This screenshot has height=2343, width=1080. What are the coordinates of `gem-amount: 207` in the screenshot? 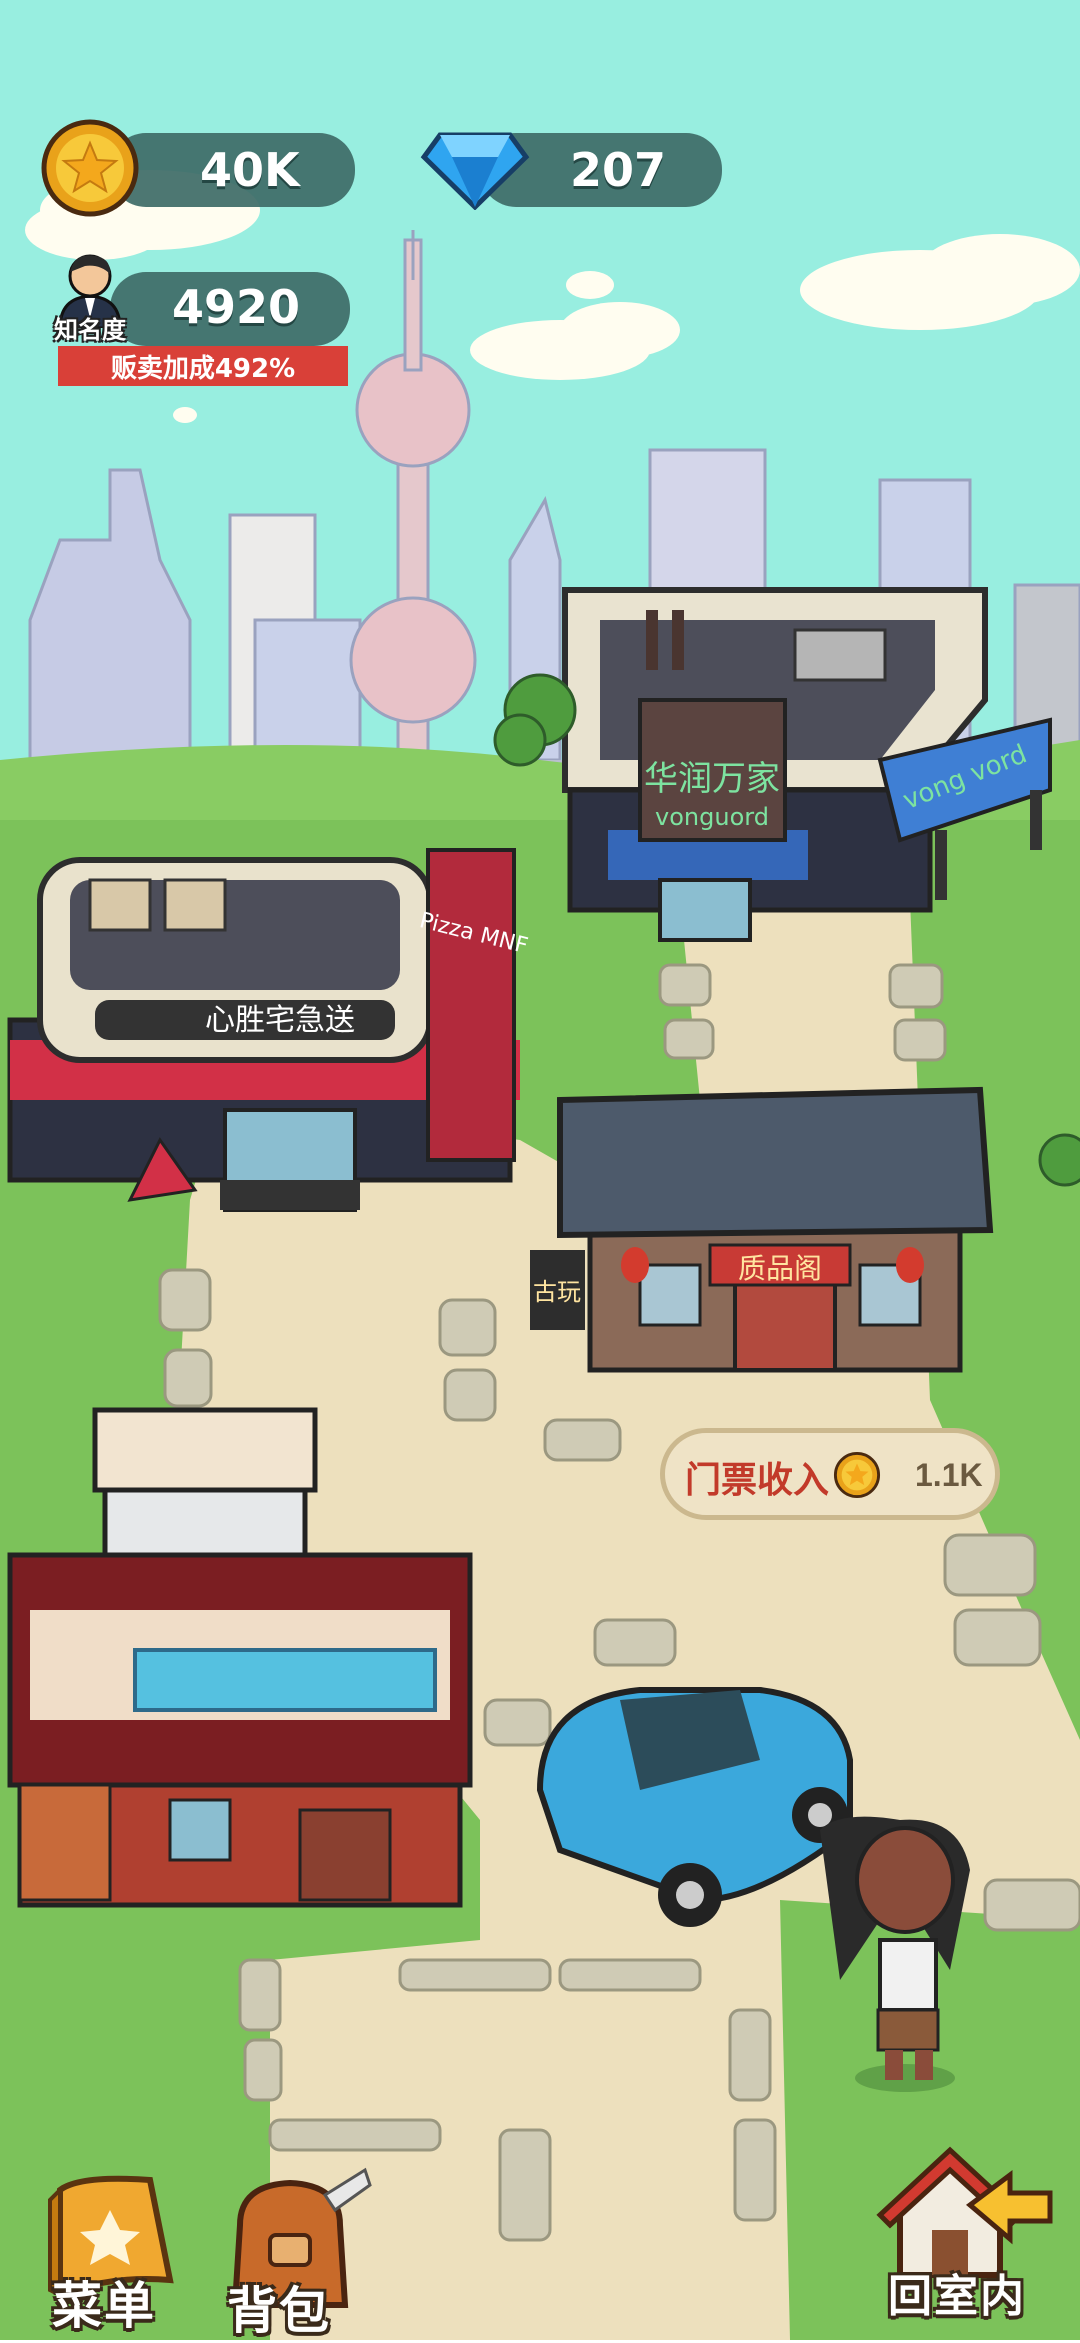 It's located at (618, 170).